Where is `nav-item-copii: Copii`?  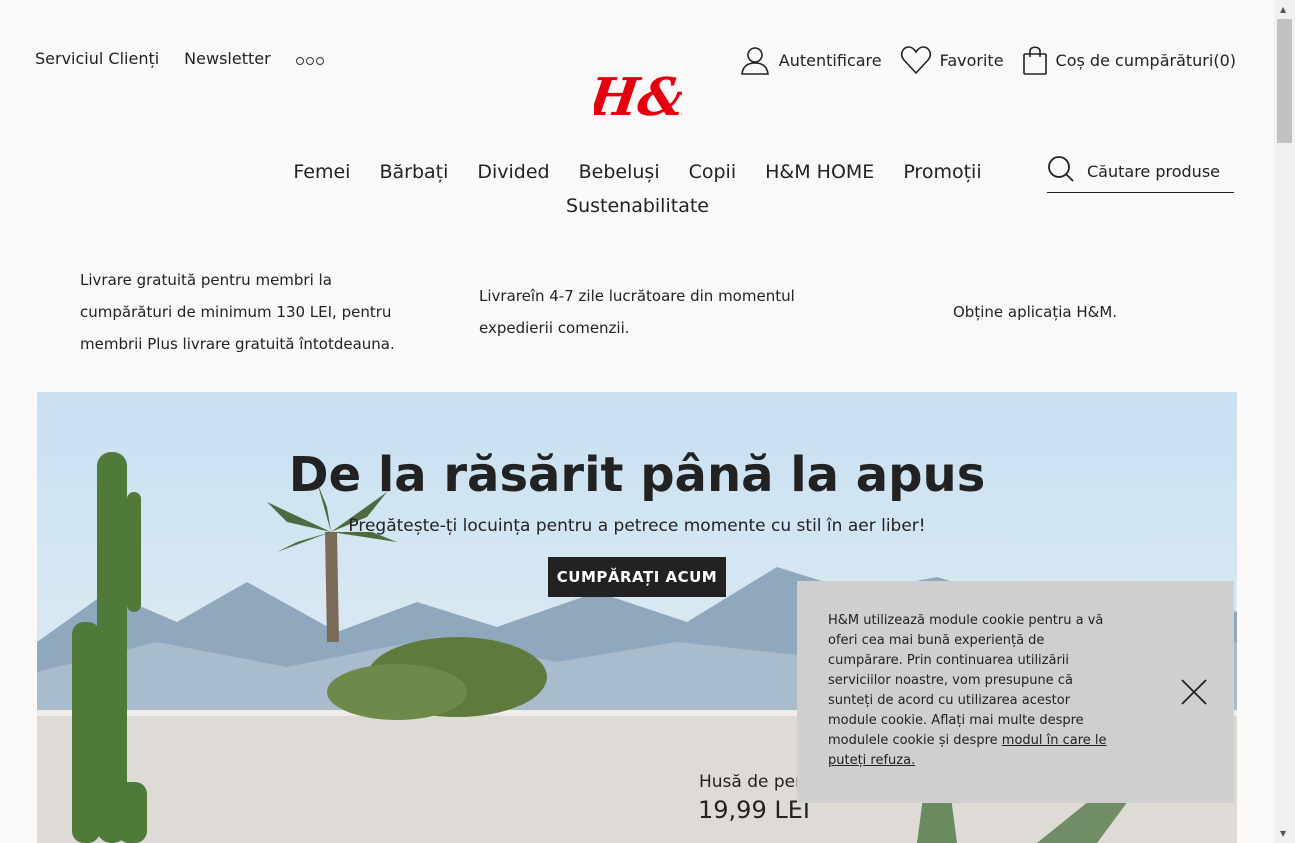 nav-item-copii: Copii is located at coordinates (713, 172).